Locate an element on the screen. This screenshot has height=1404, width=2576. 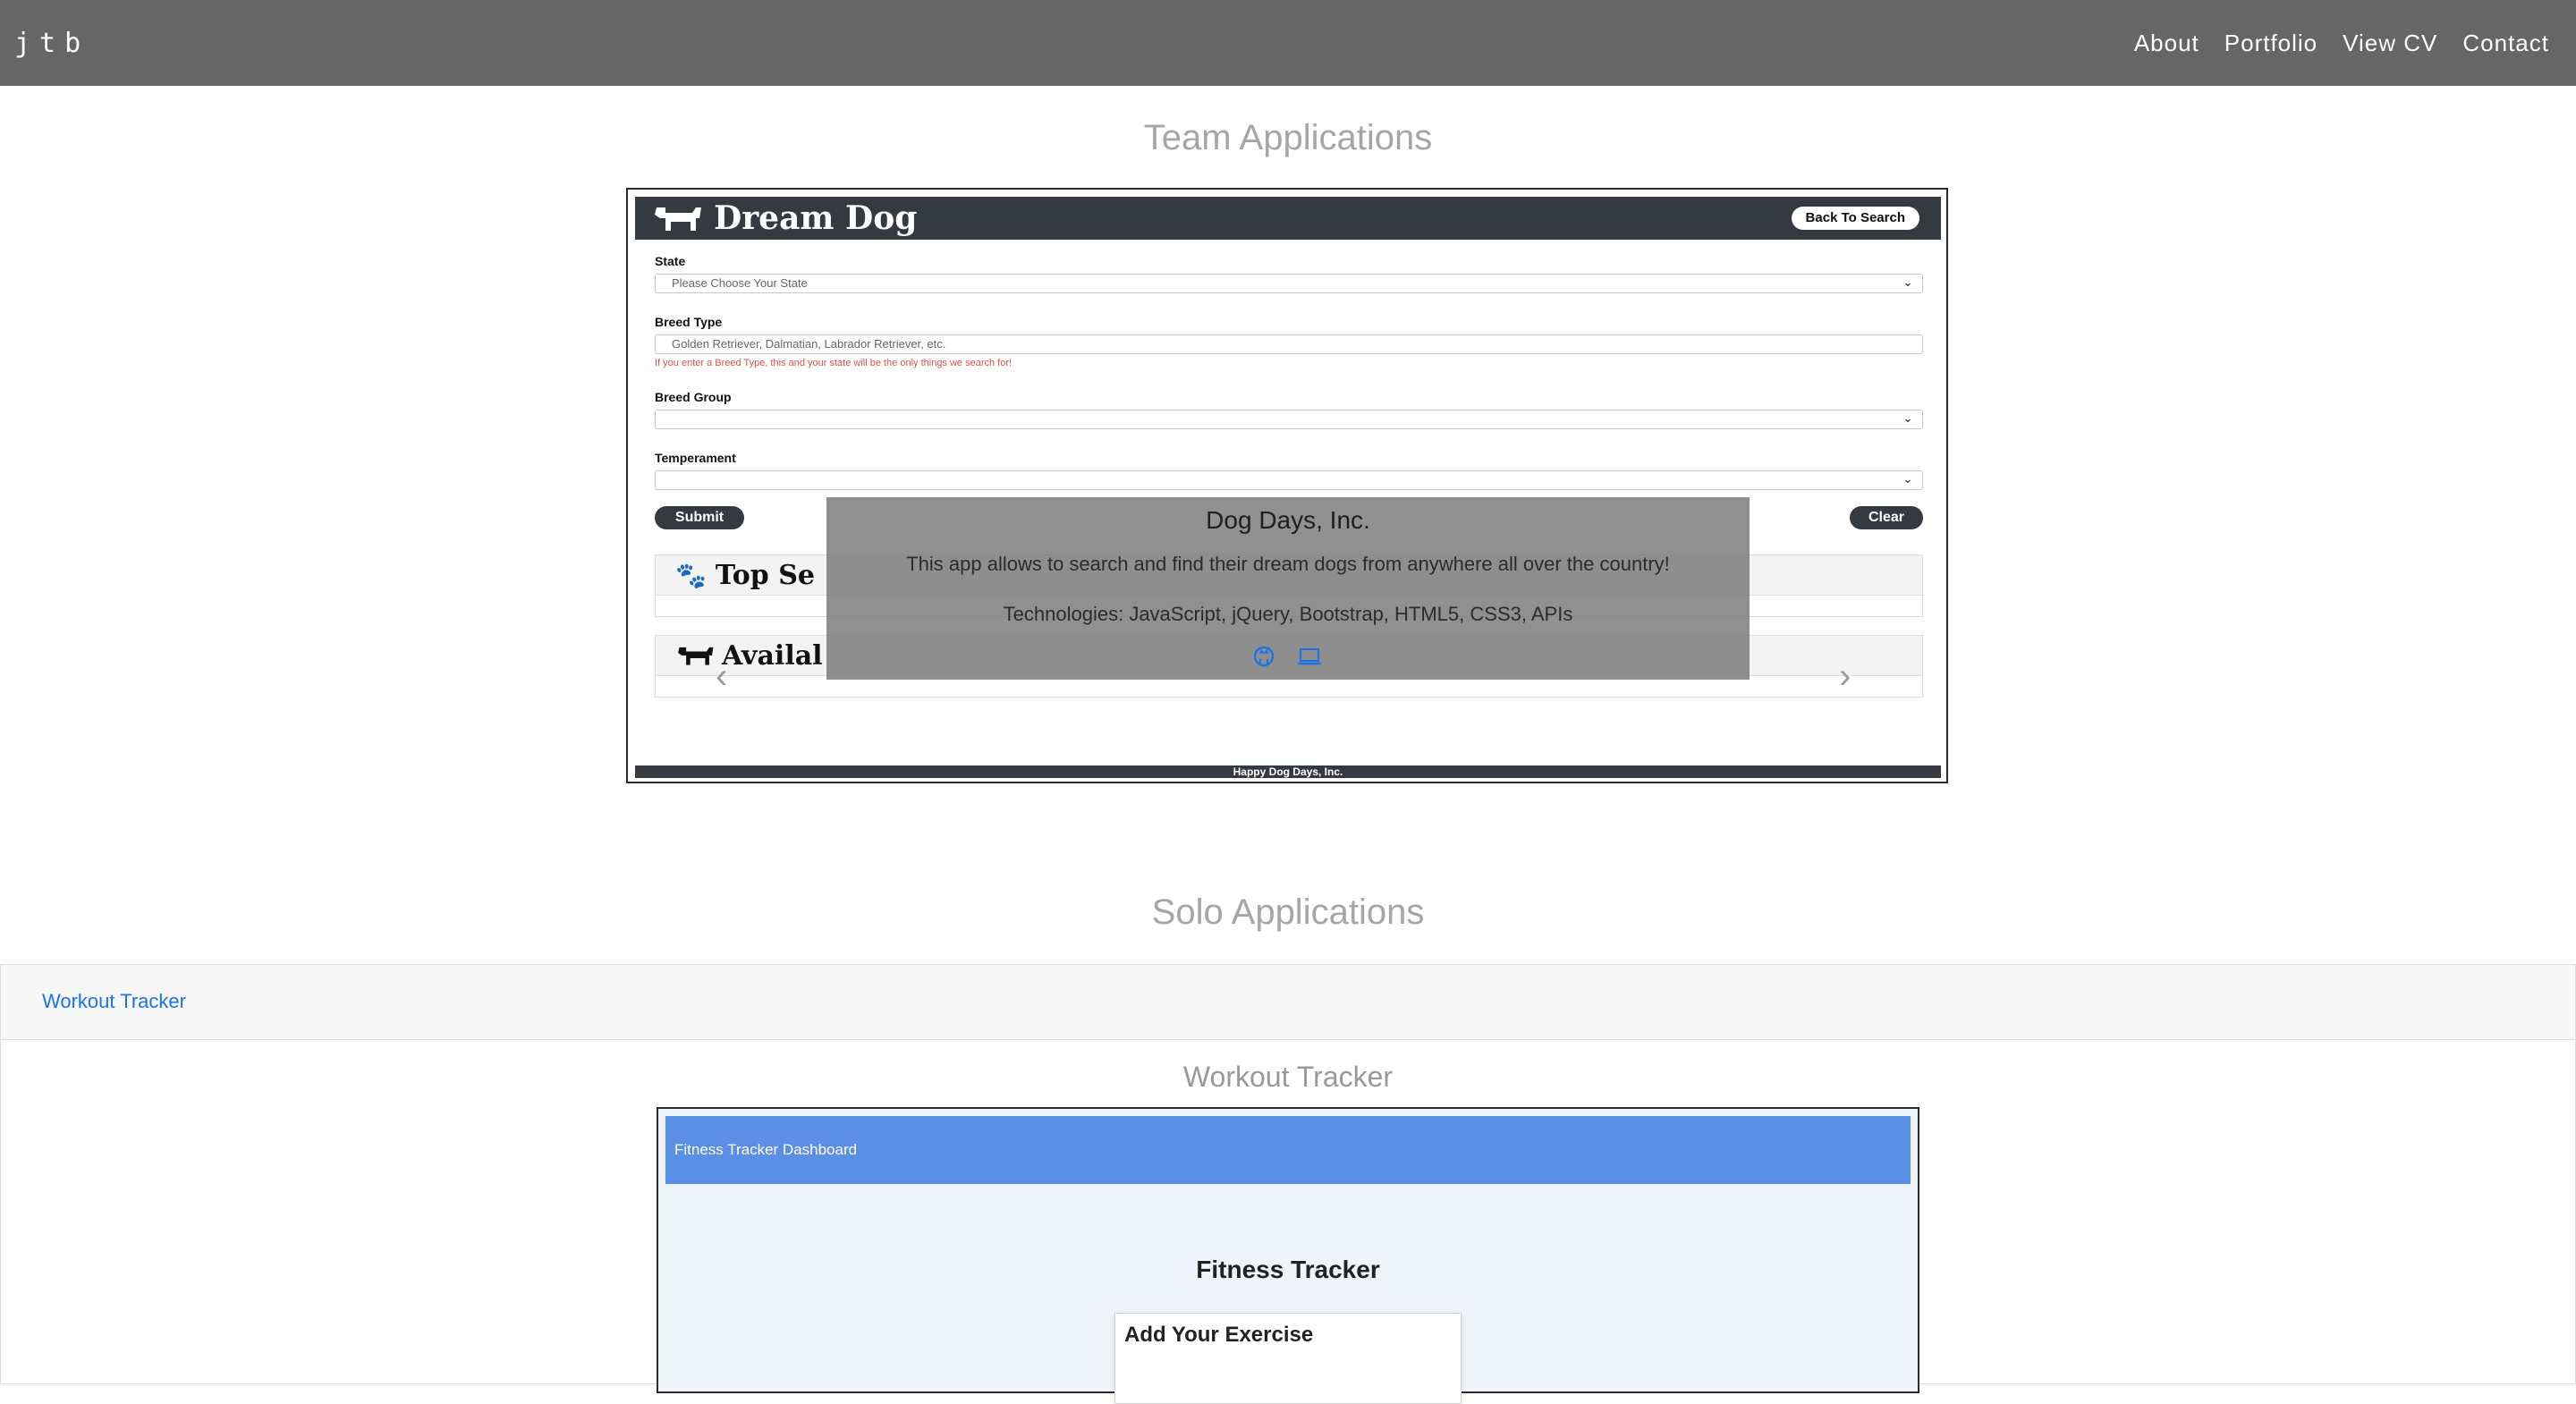
dd-clear-button: Clear is located at coordinates (1886, 517).